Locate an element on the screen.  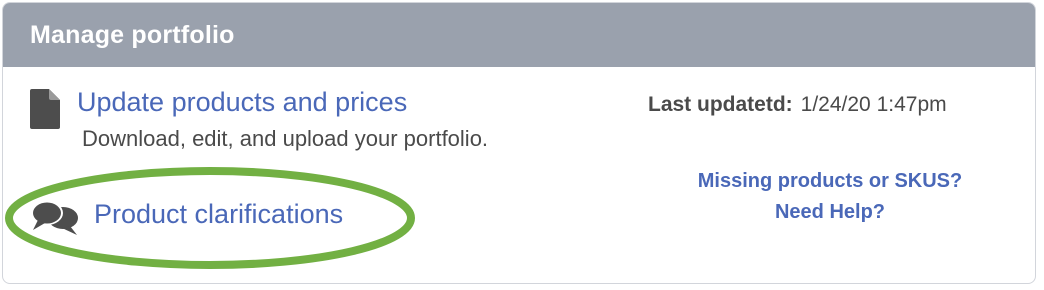
missing-products-link: Missing products or SKUS? is located at coordinates (830, 181).